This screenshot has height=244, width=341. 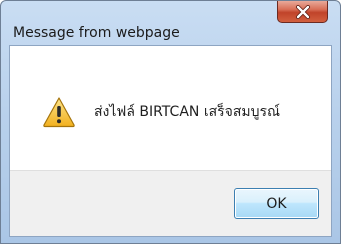 I want to click on ok-button: OK, so click(x=276, y=203).